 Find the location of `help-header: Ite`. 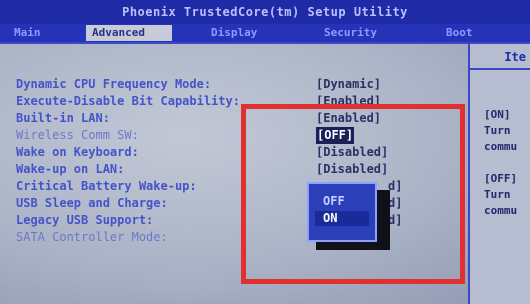

help-header: Ite is located at coordinates (500, 57).